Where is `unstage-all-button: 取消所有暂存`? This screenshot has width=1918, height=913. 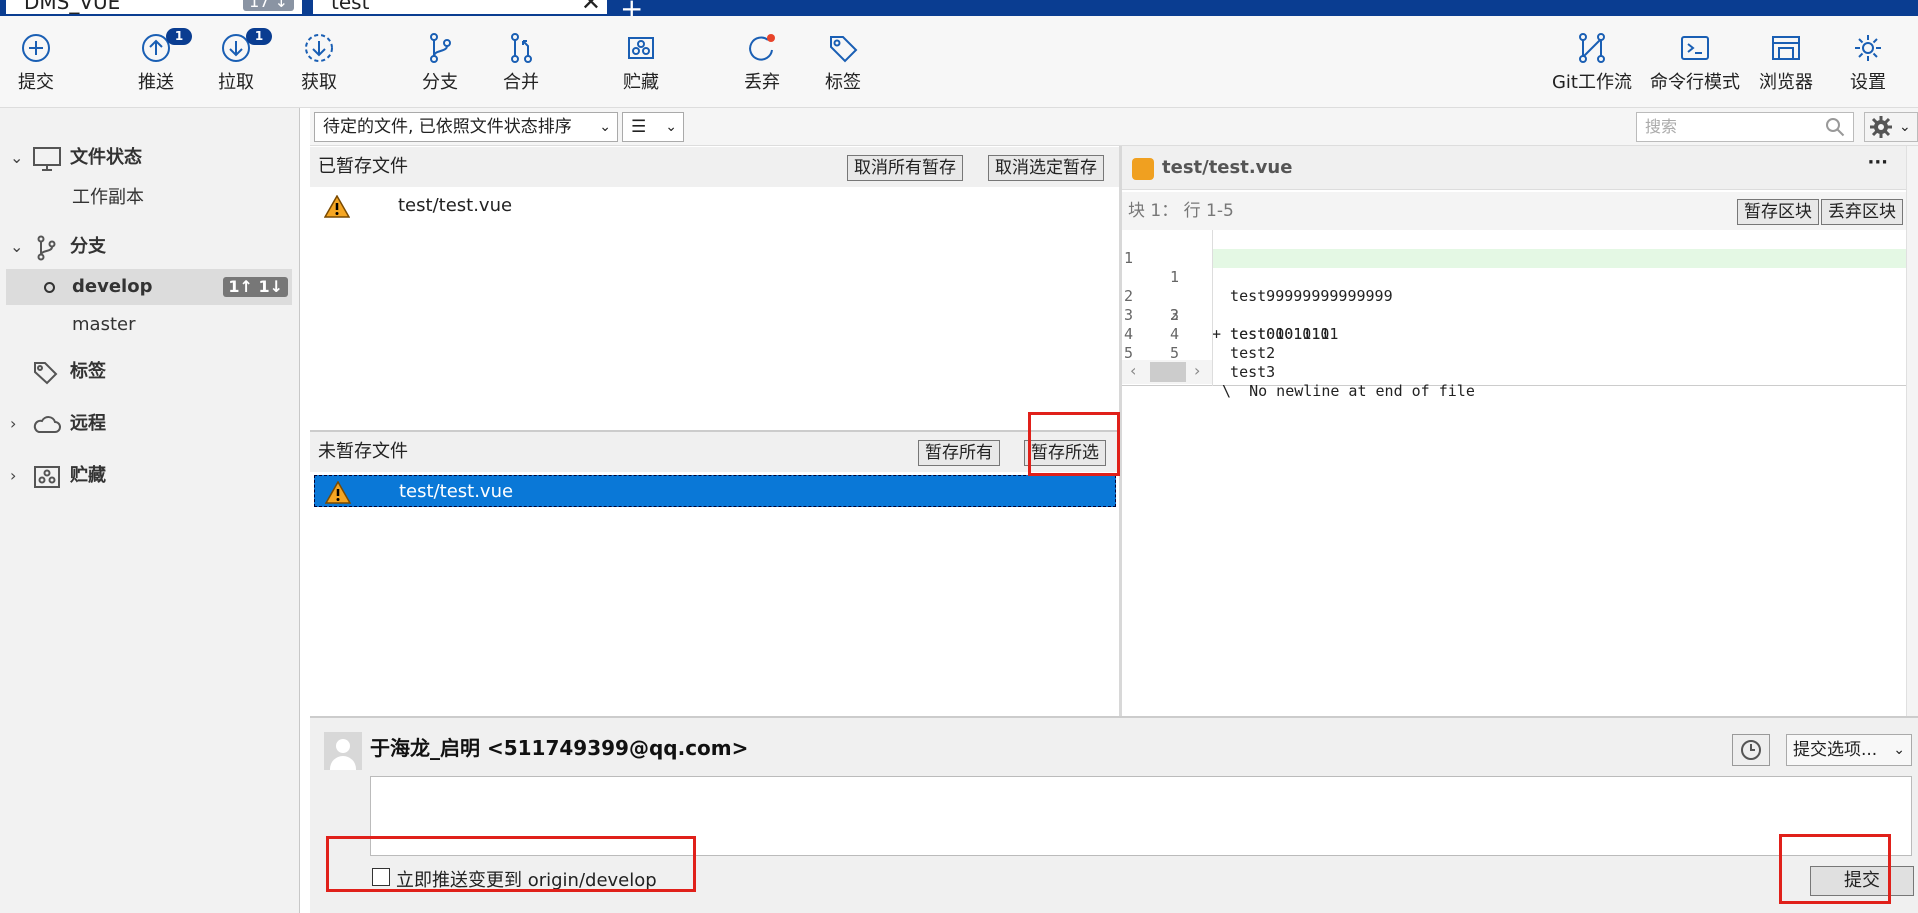
unstage-all-button: 取消所有暂存 is located at coordinates (905, 168).